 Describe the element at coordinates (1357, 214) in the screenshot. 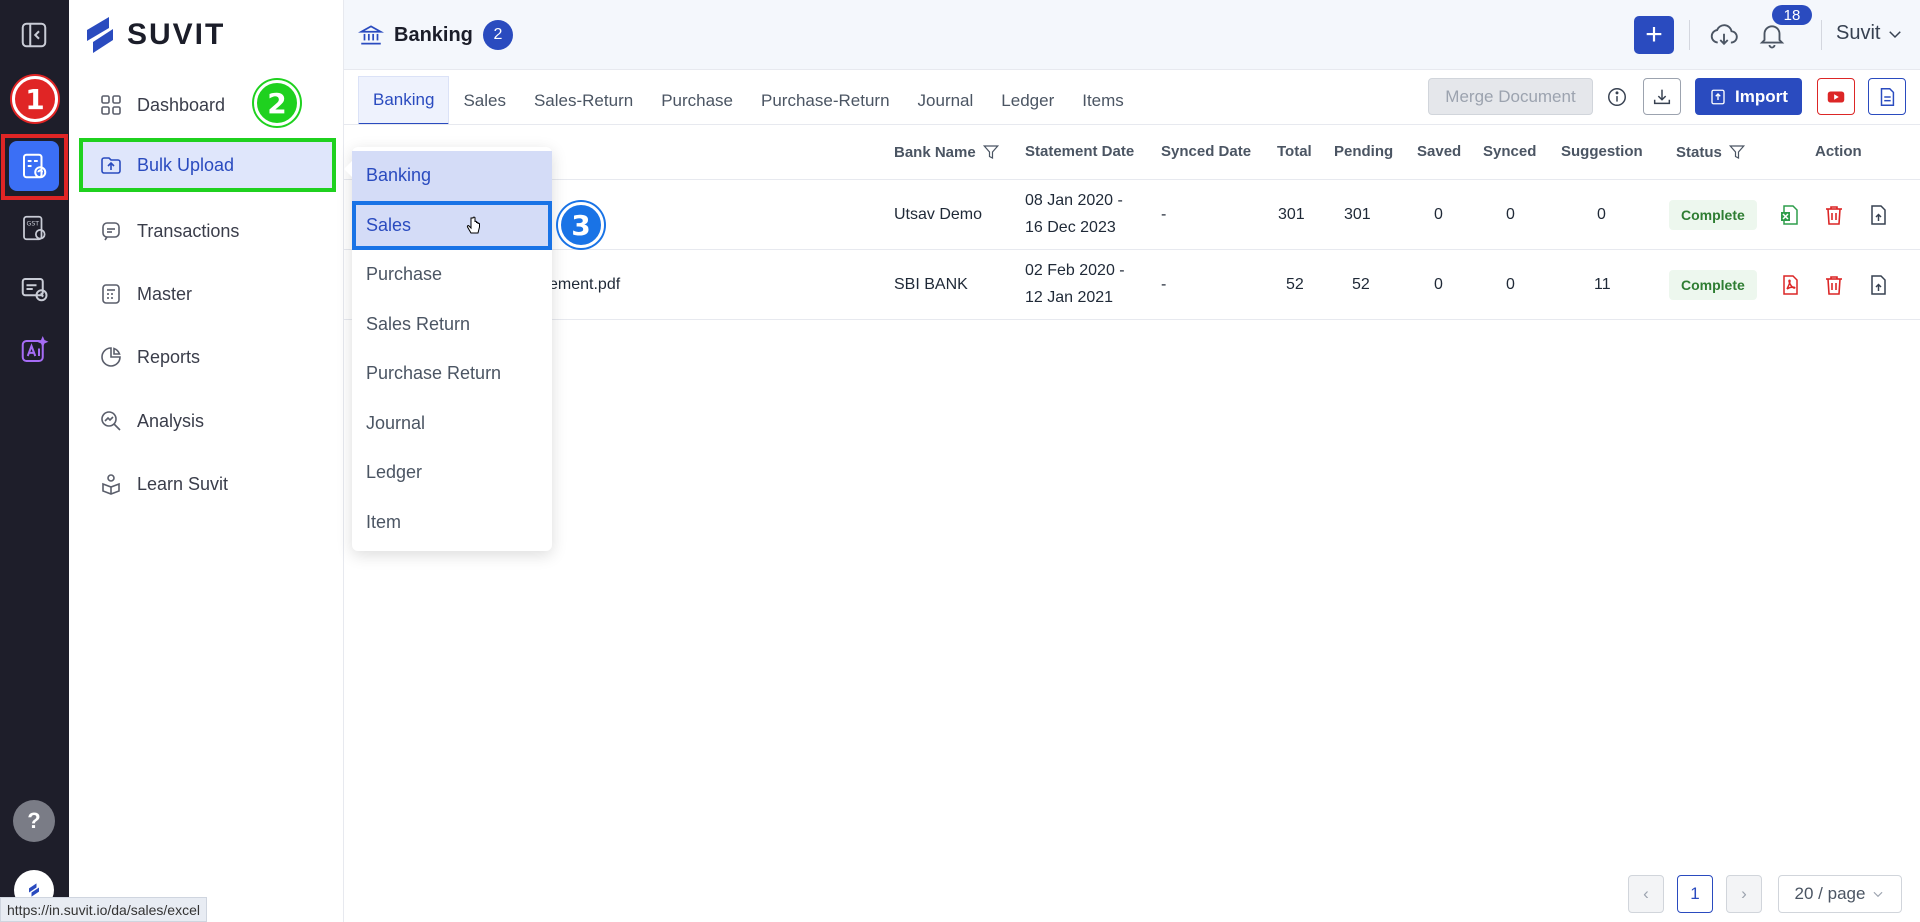

I see `pending: 301` at that location.